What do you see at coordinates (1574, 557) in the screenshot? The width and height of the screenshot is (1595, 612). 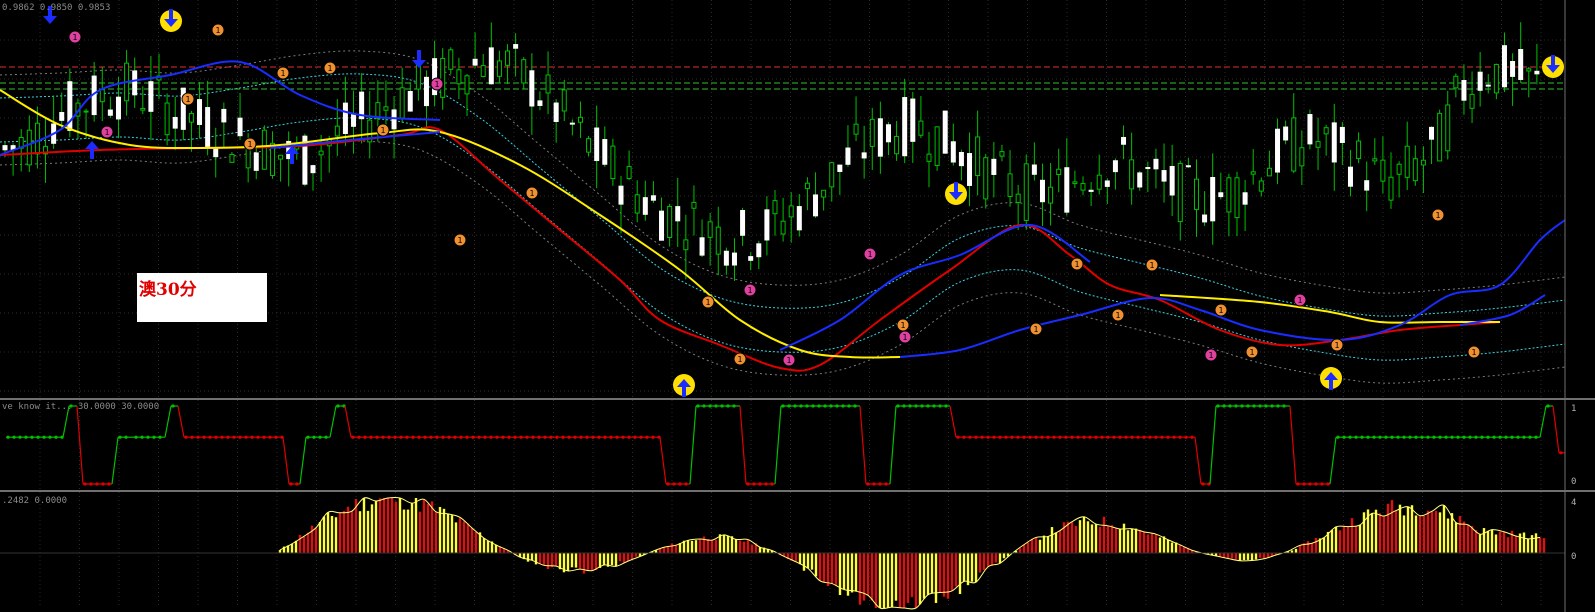 I see `hist-scale-zero: 0` at bounding box center [1574, 557].